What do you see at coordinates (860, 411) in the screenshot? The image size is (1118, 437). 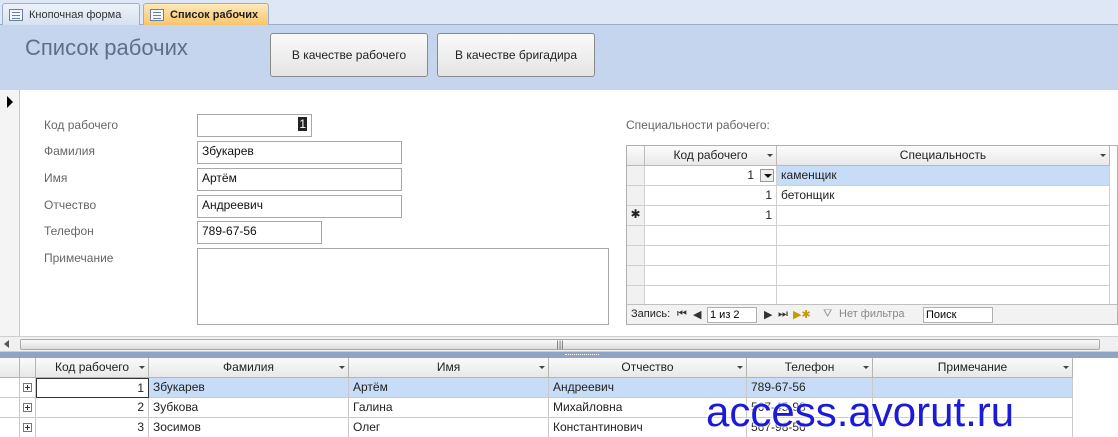 I see `site-watermark: access.avorut.ru` at bounding box center [860, 411].